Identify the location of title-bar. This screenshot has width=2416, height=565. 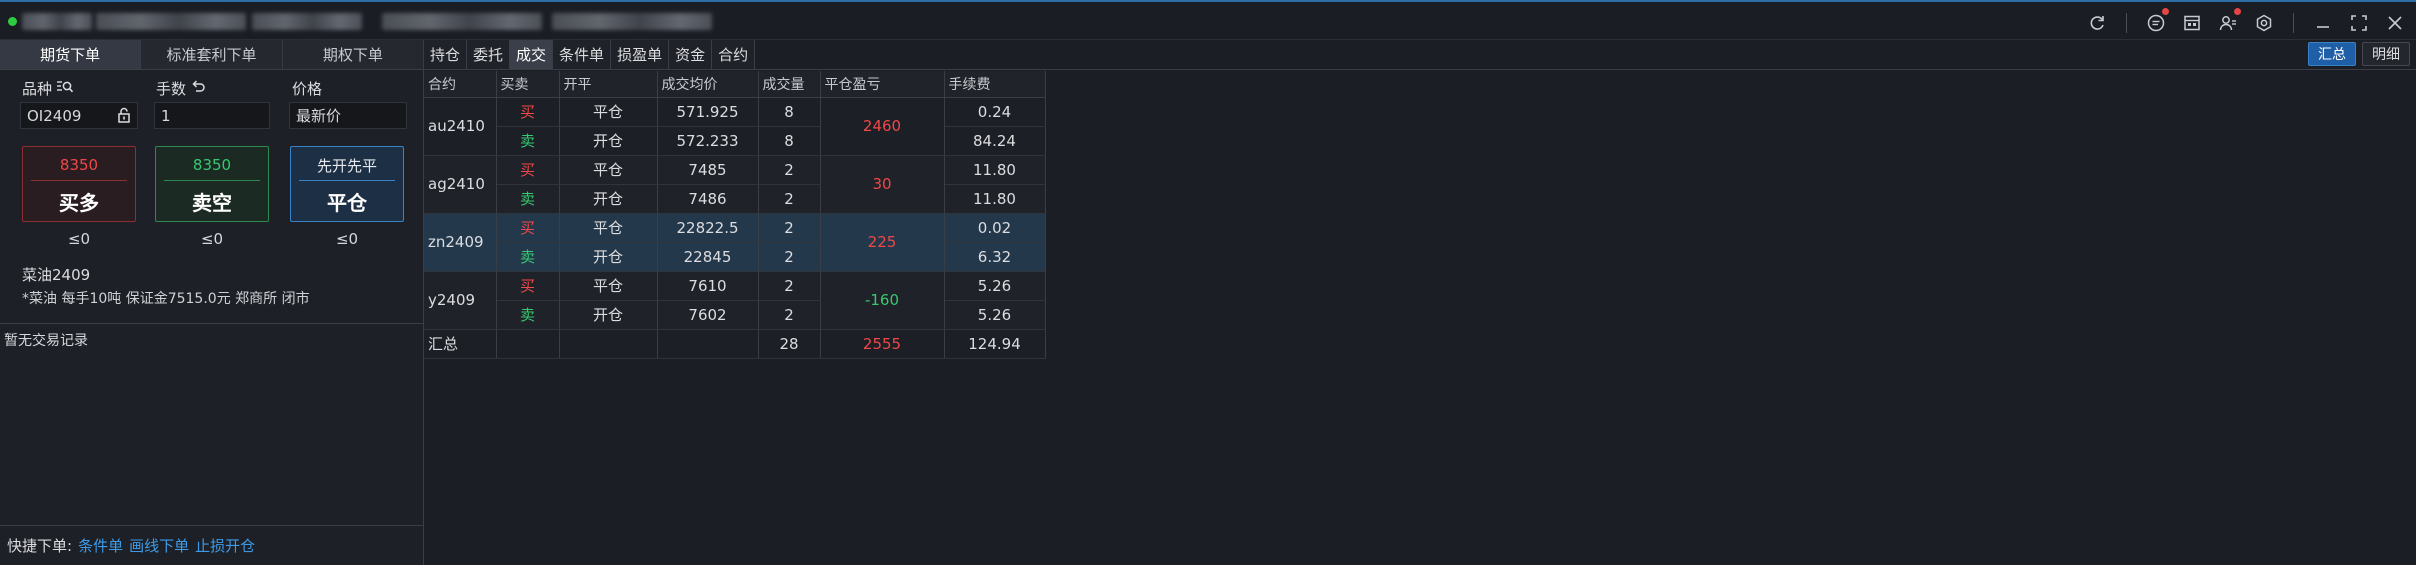
(1208, 20).